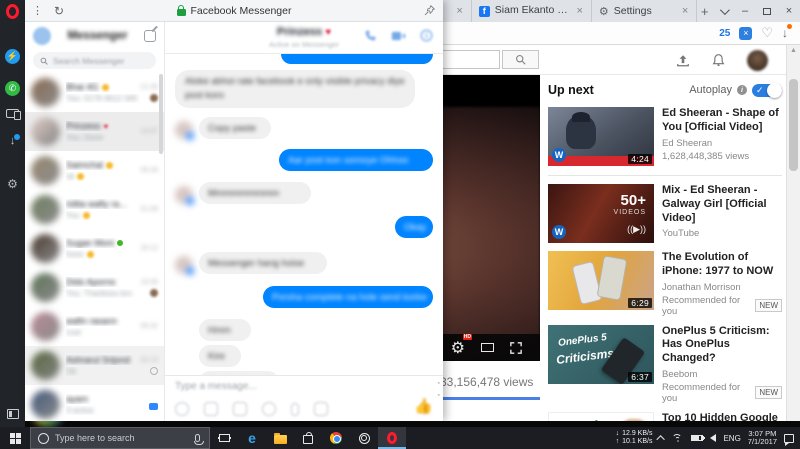 The height and width of the screenshot is (449, 800). What do you see at coordinates (255, 193) in the screenshot?
I see `message-bubble: Mmmmmmmmm` at bounding box center [255, 193].